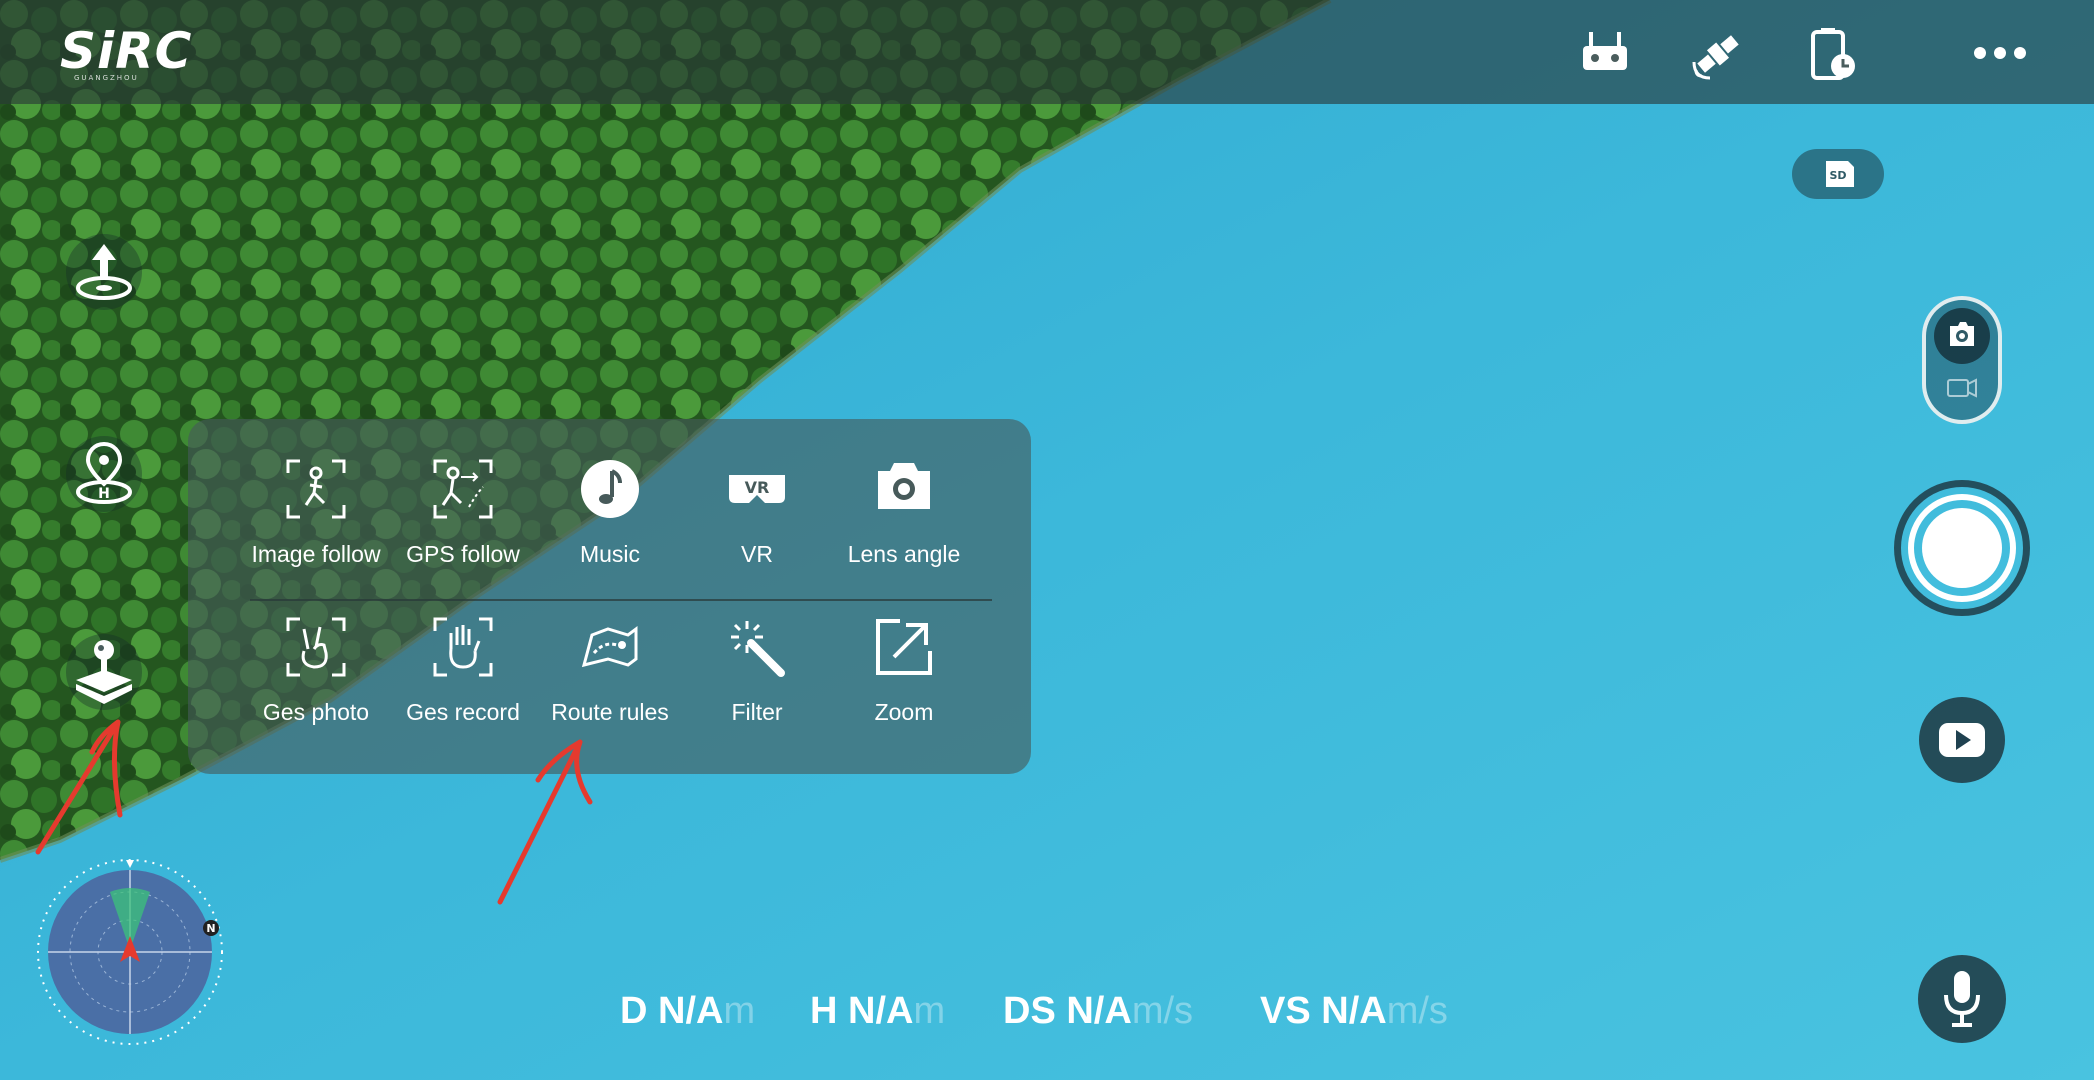 Image resolution: width=2094 pixels, height=1080 pixels. What do you see at coordinates (316, 554) in the screenshot?
I see `menu-label: Image follow` at bounding box center [316, 554].